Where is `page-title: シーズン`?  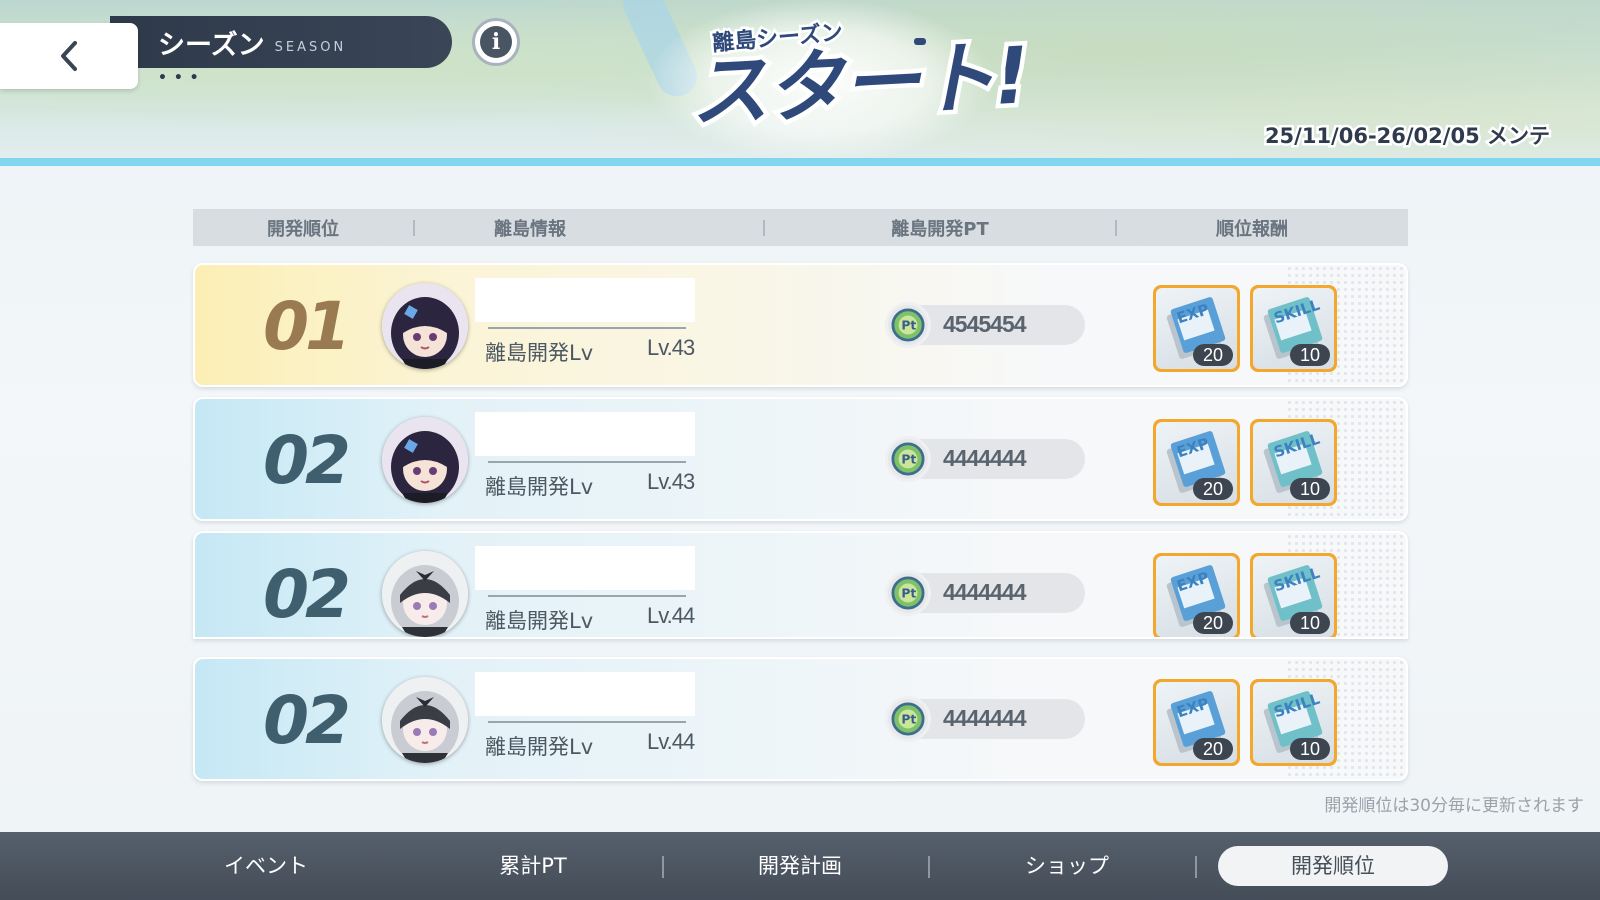 page-title: シーズン is located at coordinates (211, 45).